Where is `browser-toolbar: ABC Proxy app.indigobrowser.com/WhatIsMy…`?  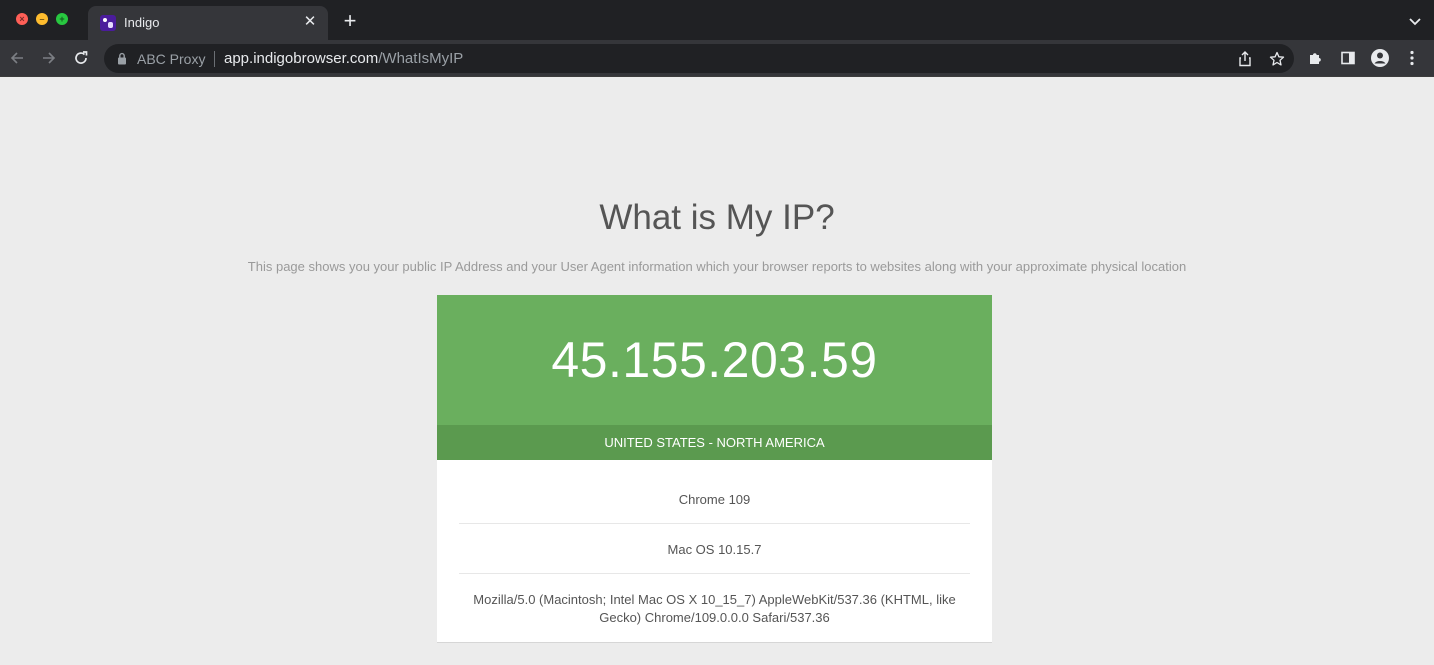 browser-toolbar: ABC Proxy app.indigobrowser.com/WhatIsMy… is located at coordinates (717, 58).